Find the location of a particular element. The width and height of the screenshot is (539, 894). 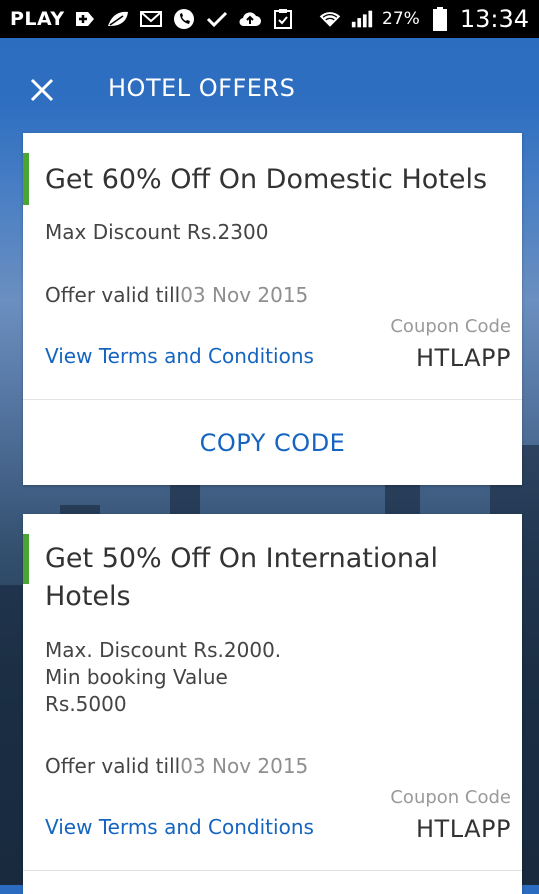

status-bar: PLAY 27% 13:34 is located at coordinates (269, 19).